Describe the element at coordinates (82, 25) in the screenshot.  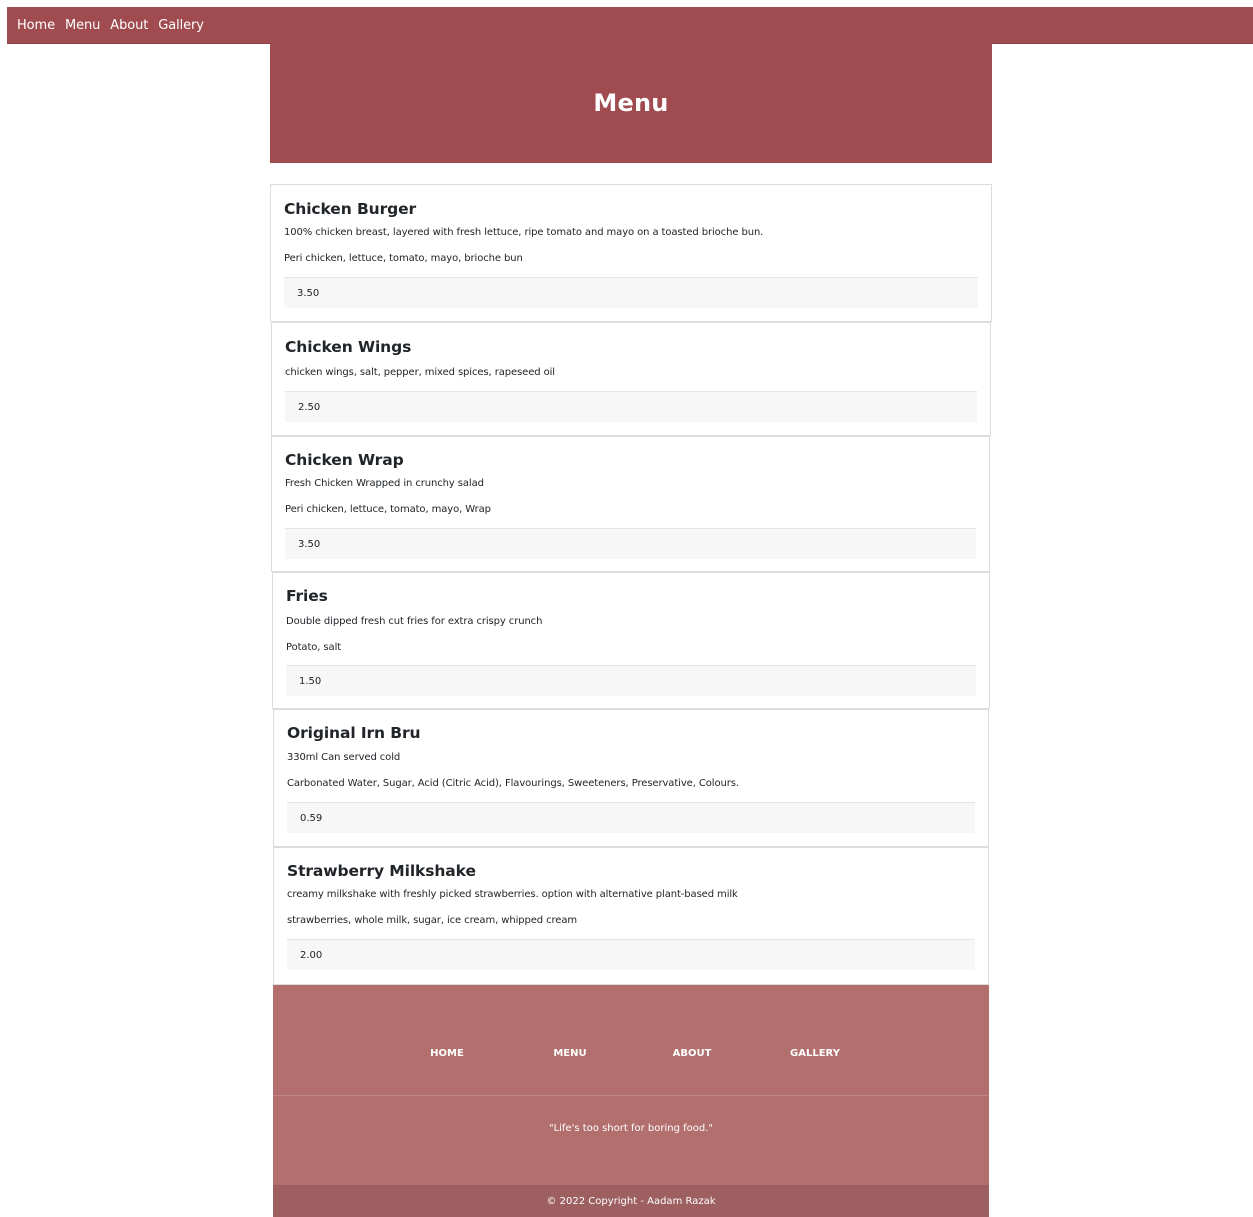
I see `nav-link-menu: Menu` at that location.